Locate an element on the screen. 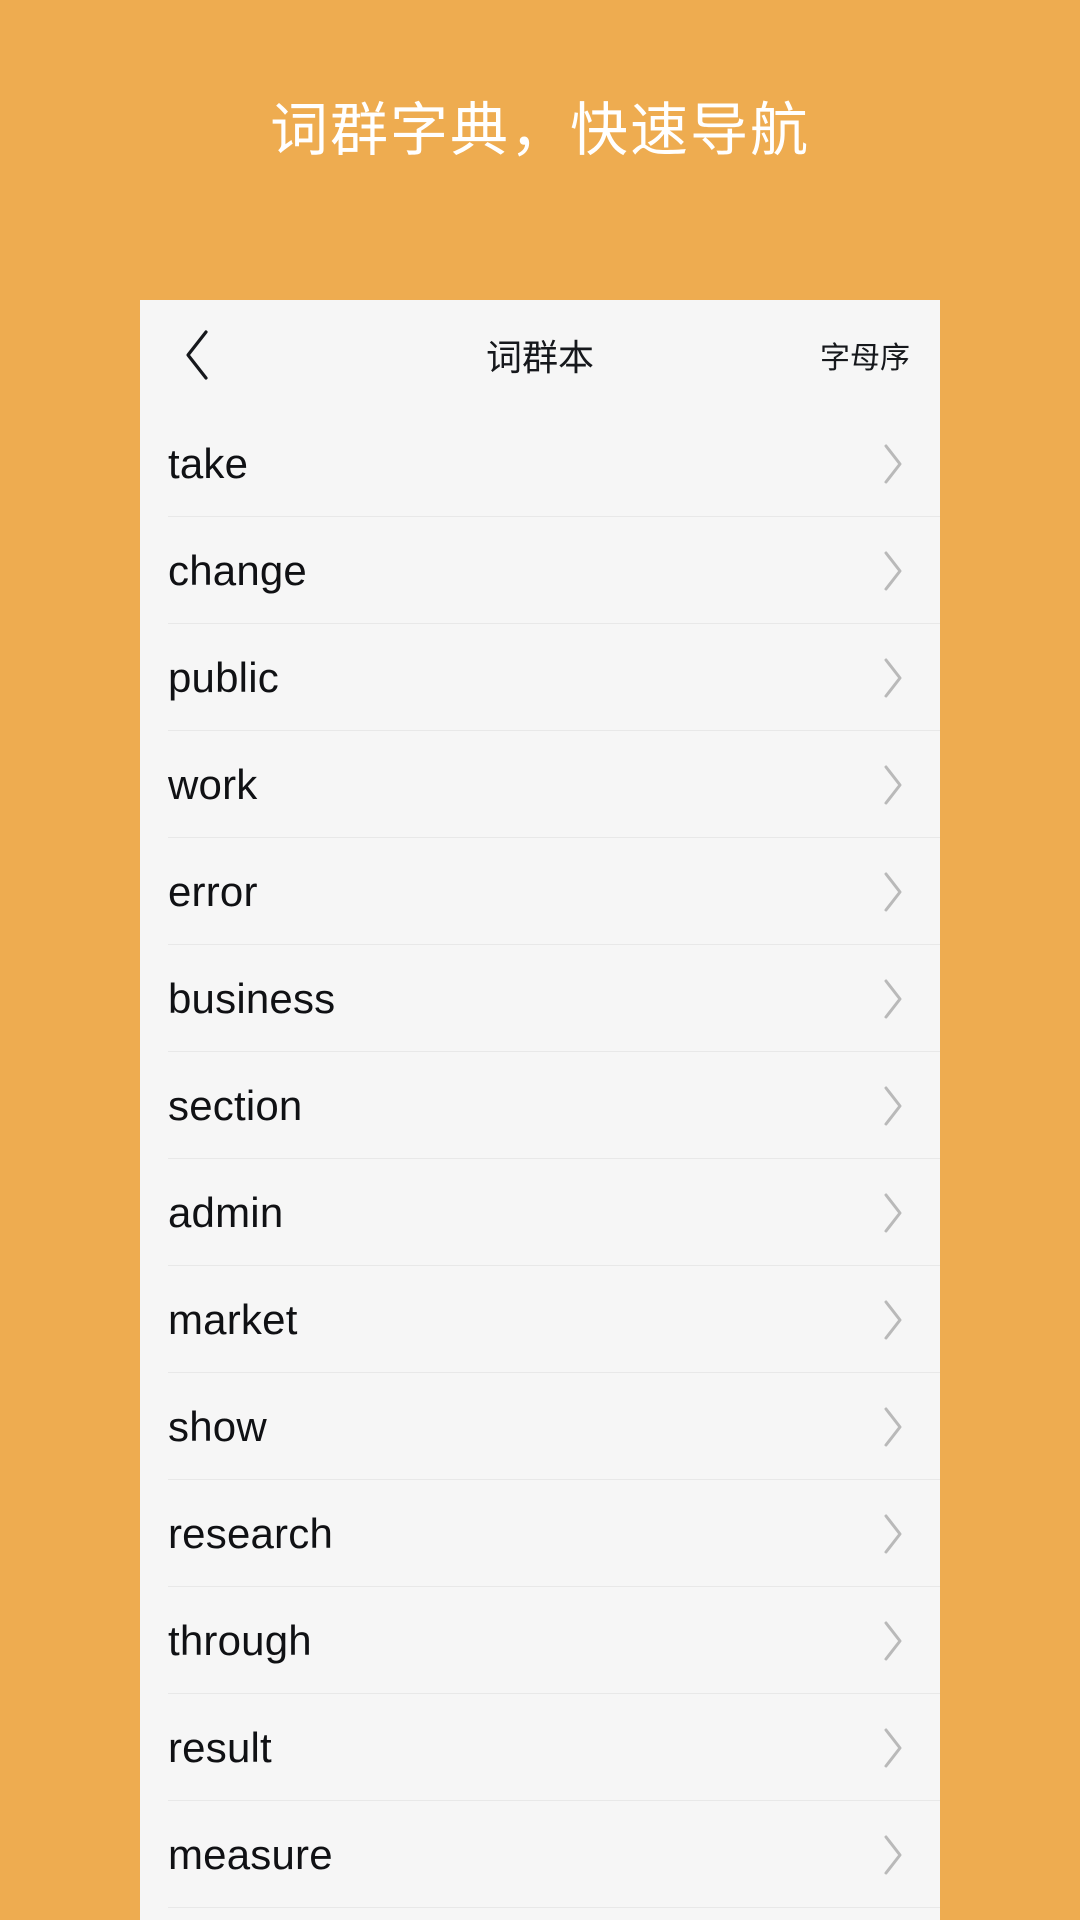  list-item: through is located at coordinates (540, 1640).